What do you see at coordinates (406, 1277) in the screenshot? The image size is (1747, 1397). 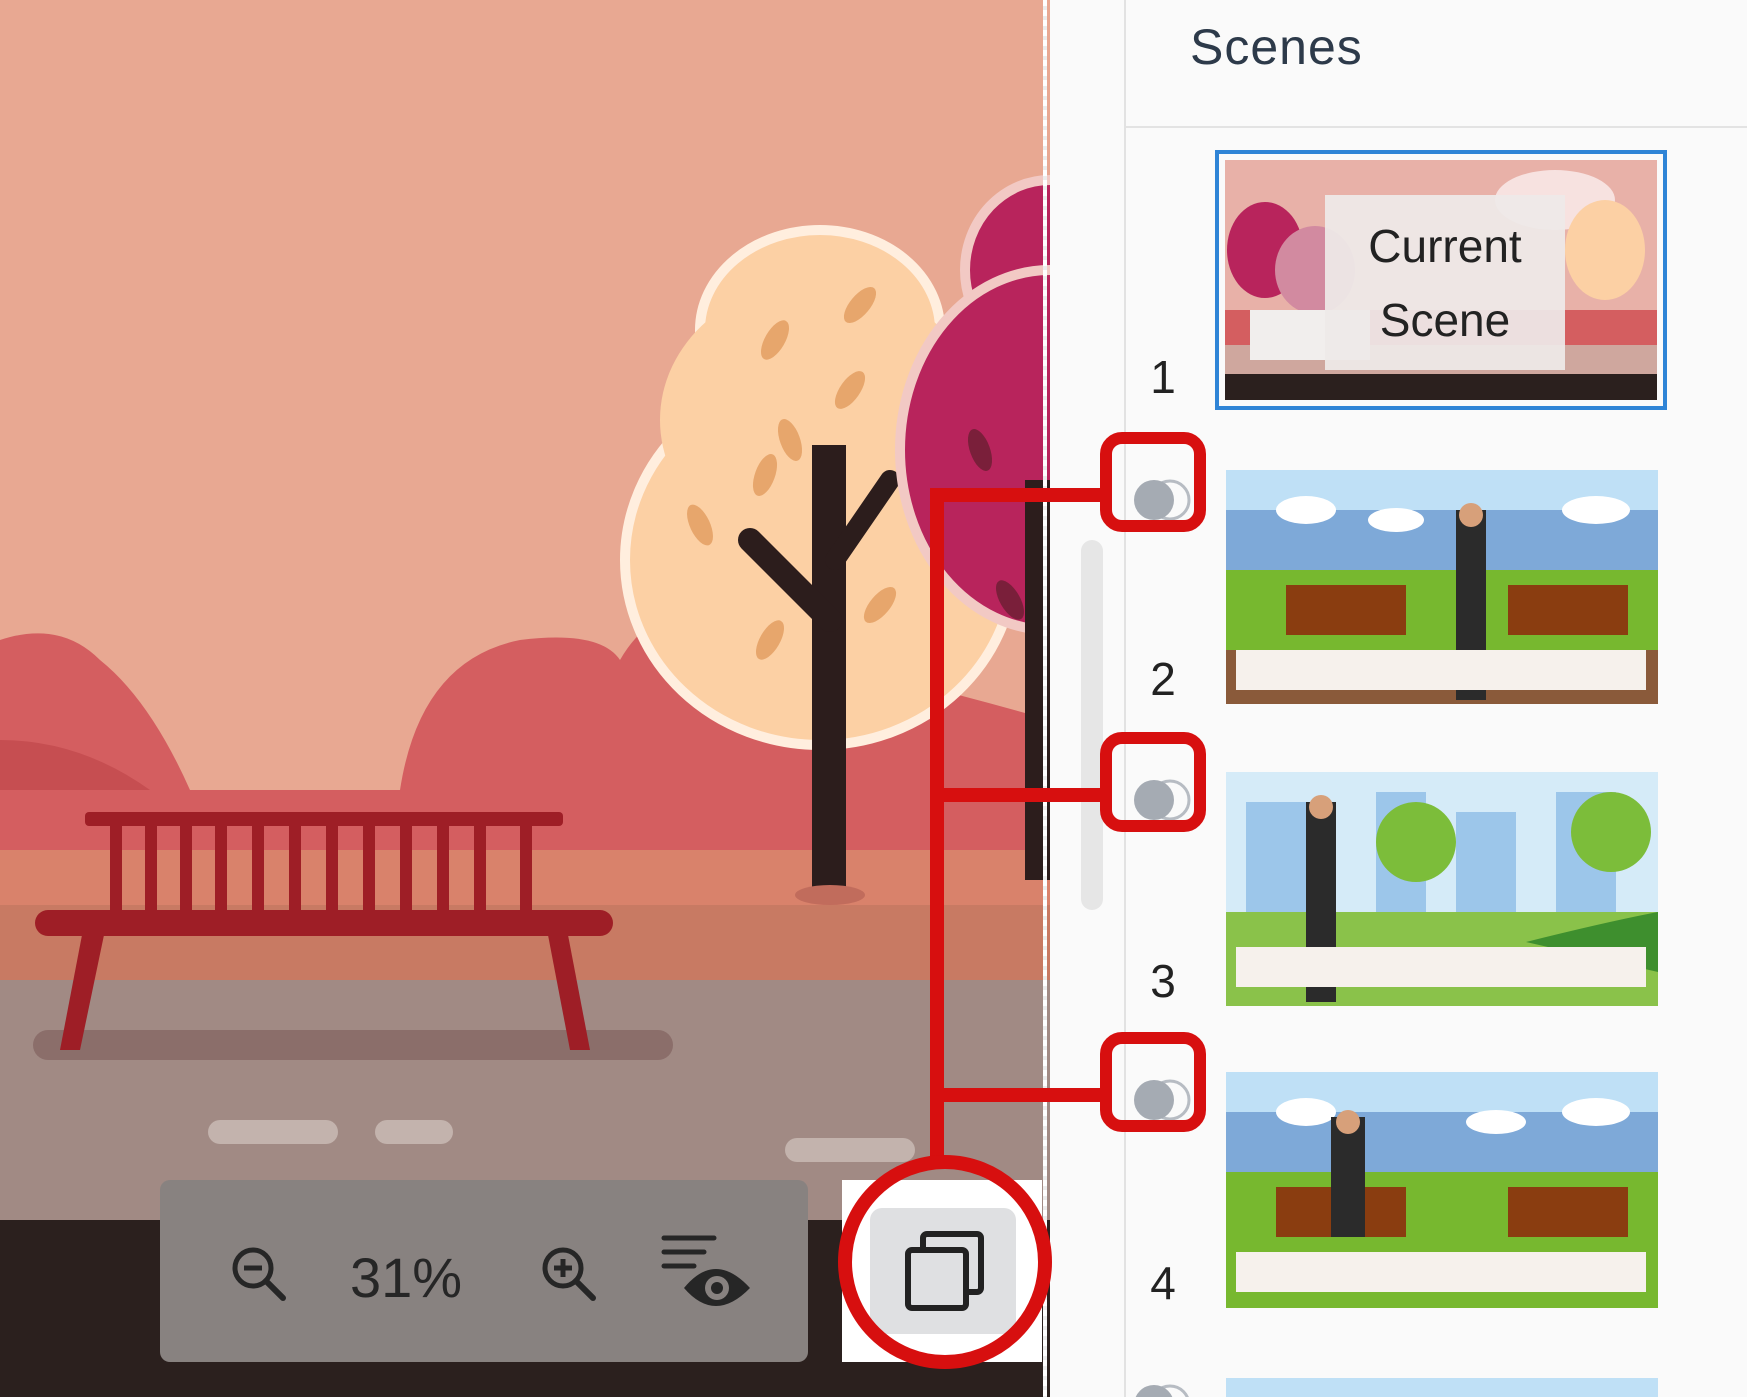 I see `zoom-level: 31%` at bounding box center [406, 1277].